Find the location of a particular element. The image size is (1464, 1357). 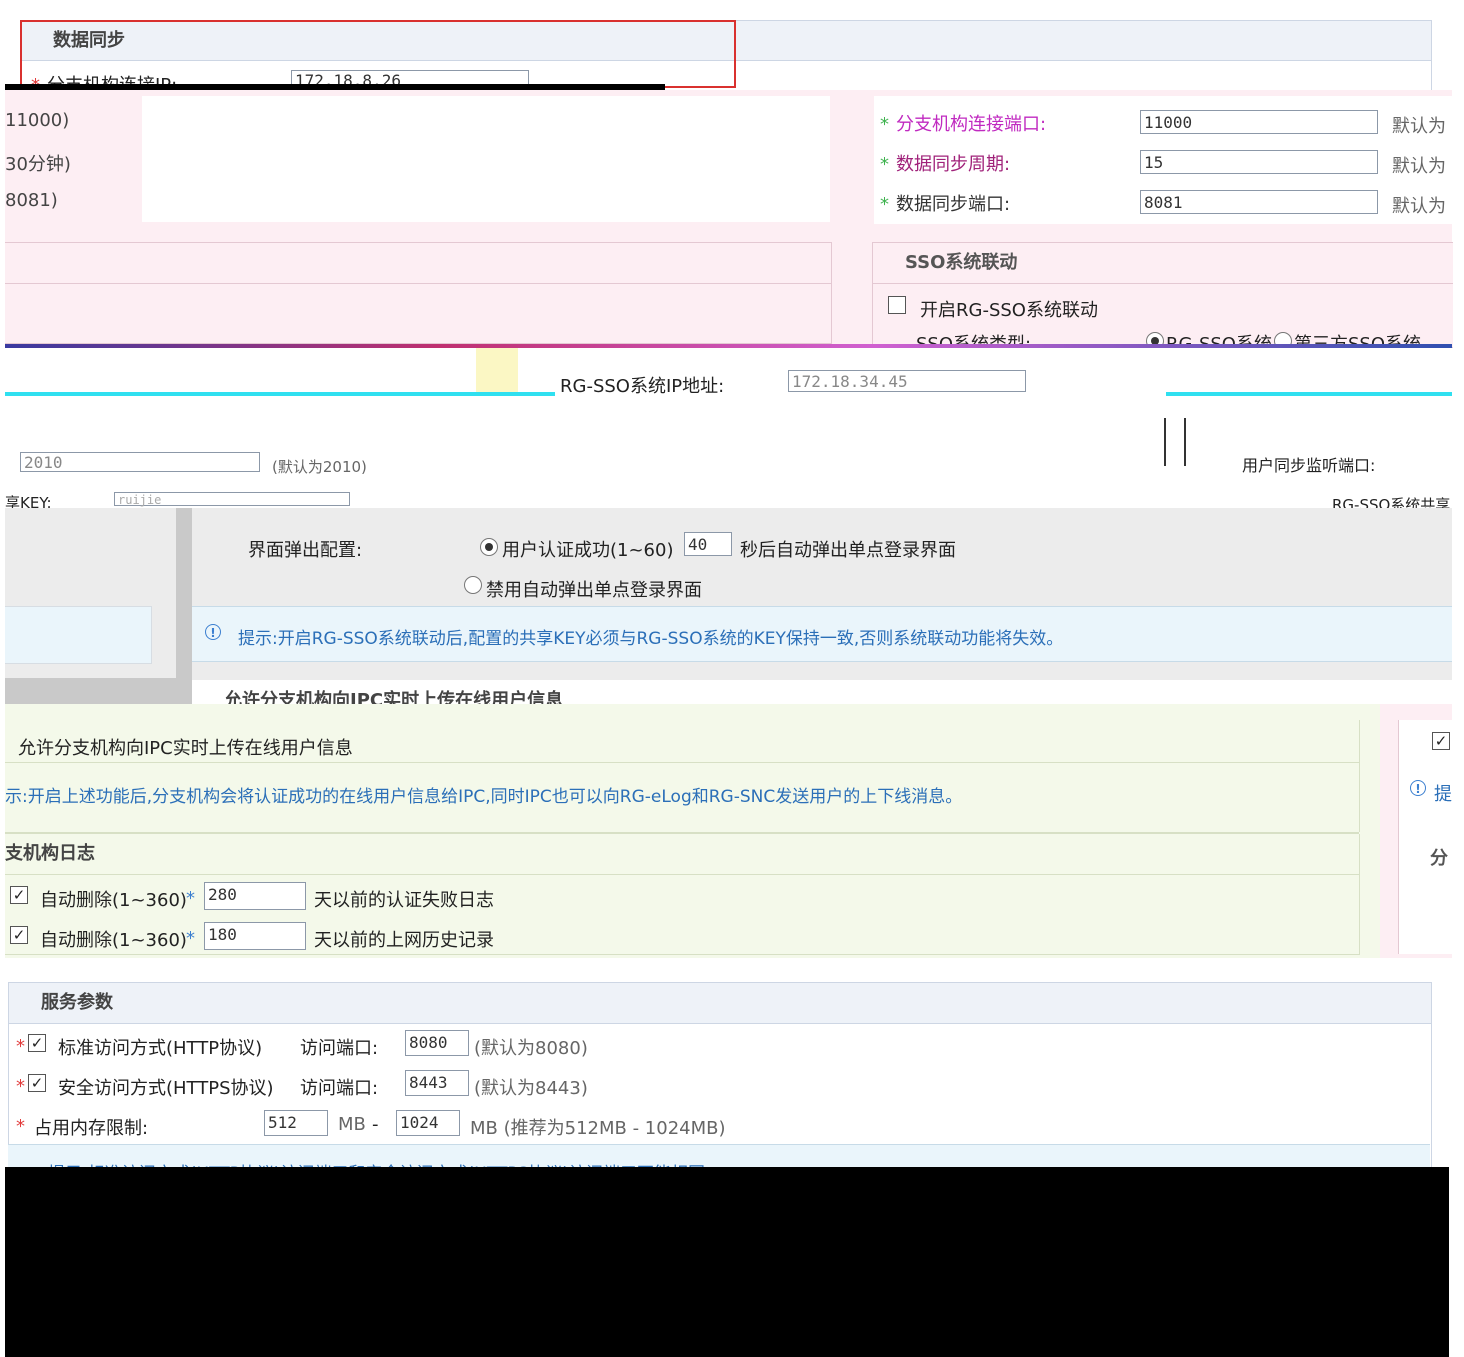

default-port-text: 11000) is located at coordinates (37, 120).